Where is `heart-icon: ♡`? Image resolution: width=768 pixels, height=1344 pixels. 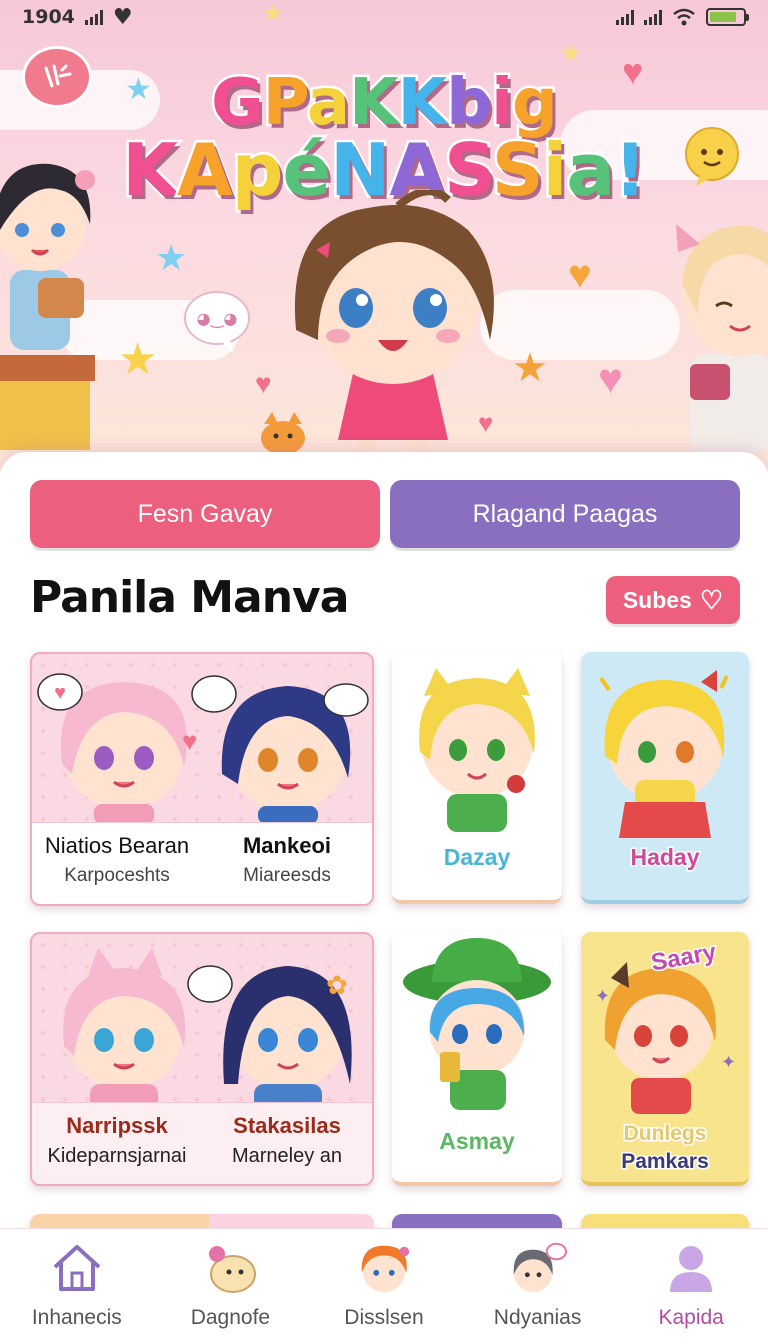 heart-icon: ♡ is located at coordinates (711, 599).